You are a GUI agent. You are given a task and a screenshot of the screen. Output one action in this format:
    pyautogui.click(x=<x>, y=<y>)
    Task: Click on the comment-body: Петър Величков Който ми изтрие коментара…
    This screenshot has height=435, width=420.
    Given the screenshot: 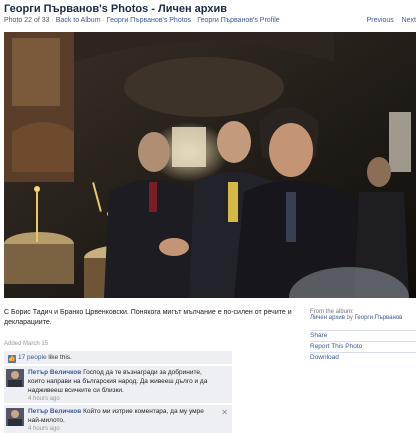 What is the action you would take?
    pyautogui.click(x=123, y=420)
    